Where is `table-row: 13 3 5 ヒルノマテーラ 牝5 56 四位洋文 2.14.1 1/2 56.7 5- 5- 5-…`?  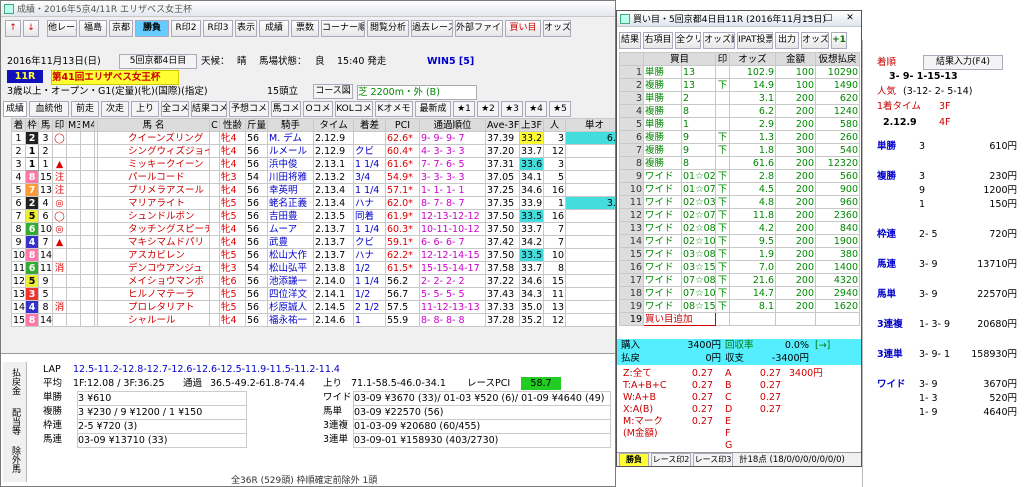
table-row: 13 3 5 ヒルノマテーラ 牝5 56 四位洋文 2.14.1 1/2 56.7 5- 5- 5-… is located at coordinates (313, 294).